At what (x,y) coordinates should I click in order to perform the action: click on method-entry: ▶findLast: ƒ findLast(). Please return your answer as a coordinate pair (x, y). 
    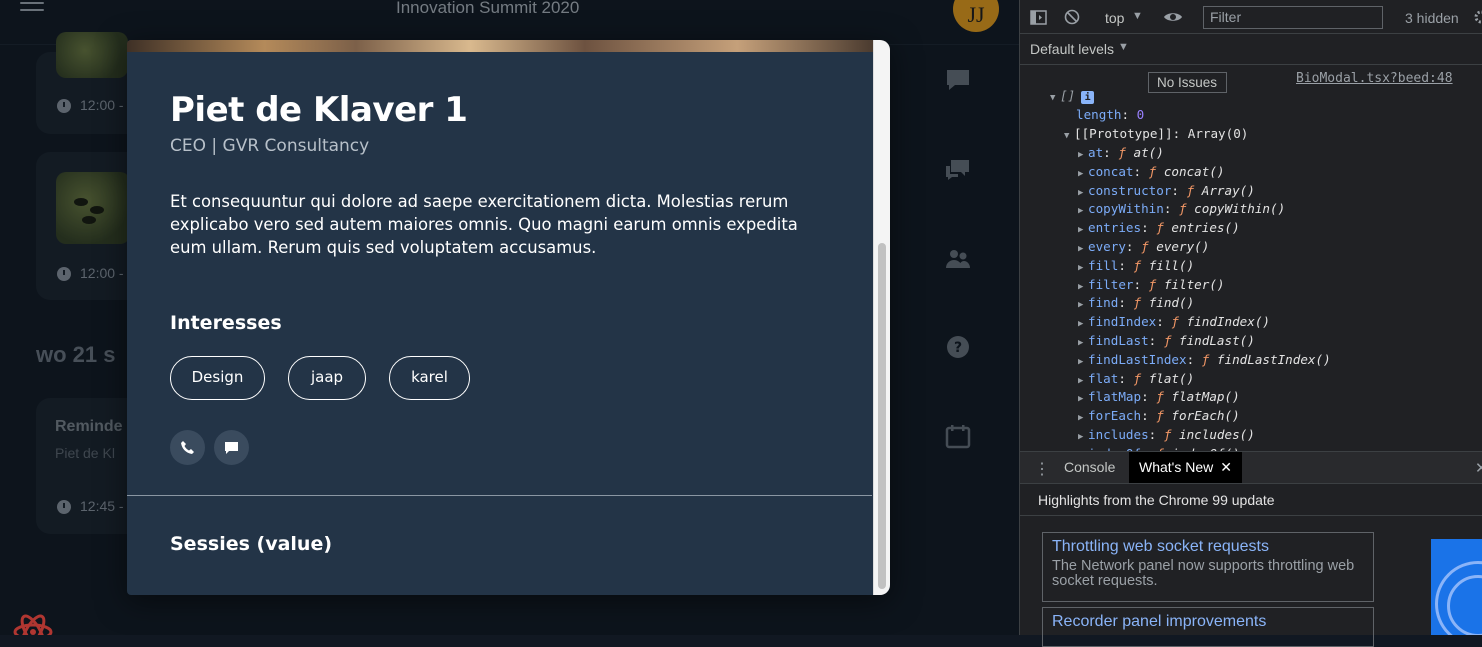
    Looking at the image, I should click on (1166, 340).